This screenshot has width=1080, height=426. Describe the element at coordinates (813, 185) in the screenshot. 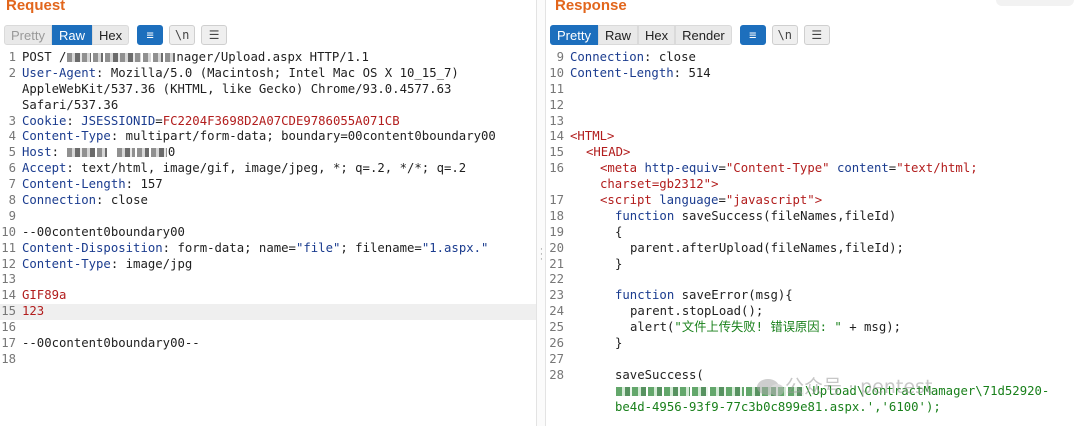

I see `code-line: charset=gb2312">` at that location.